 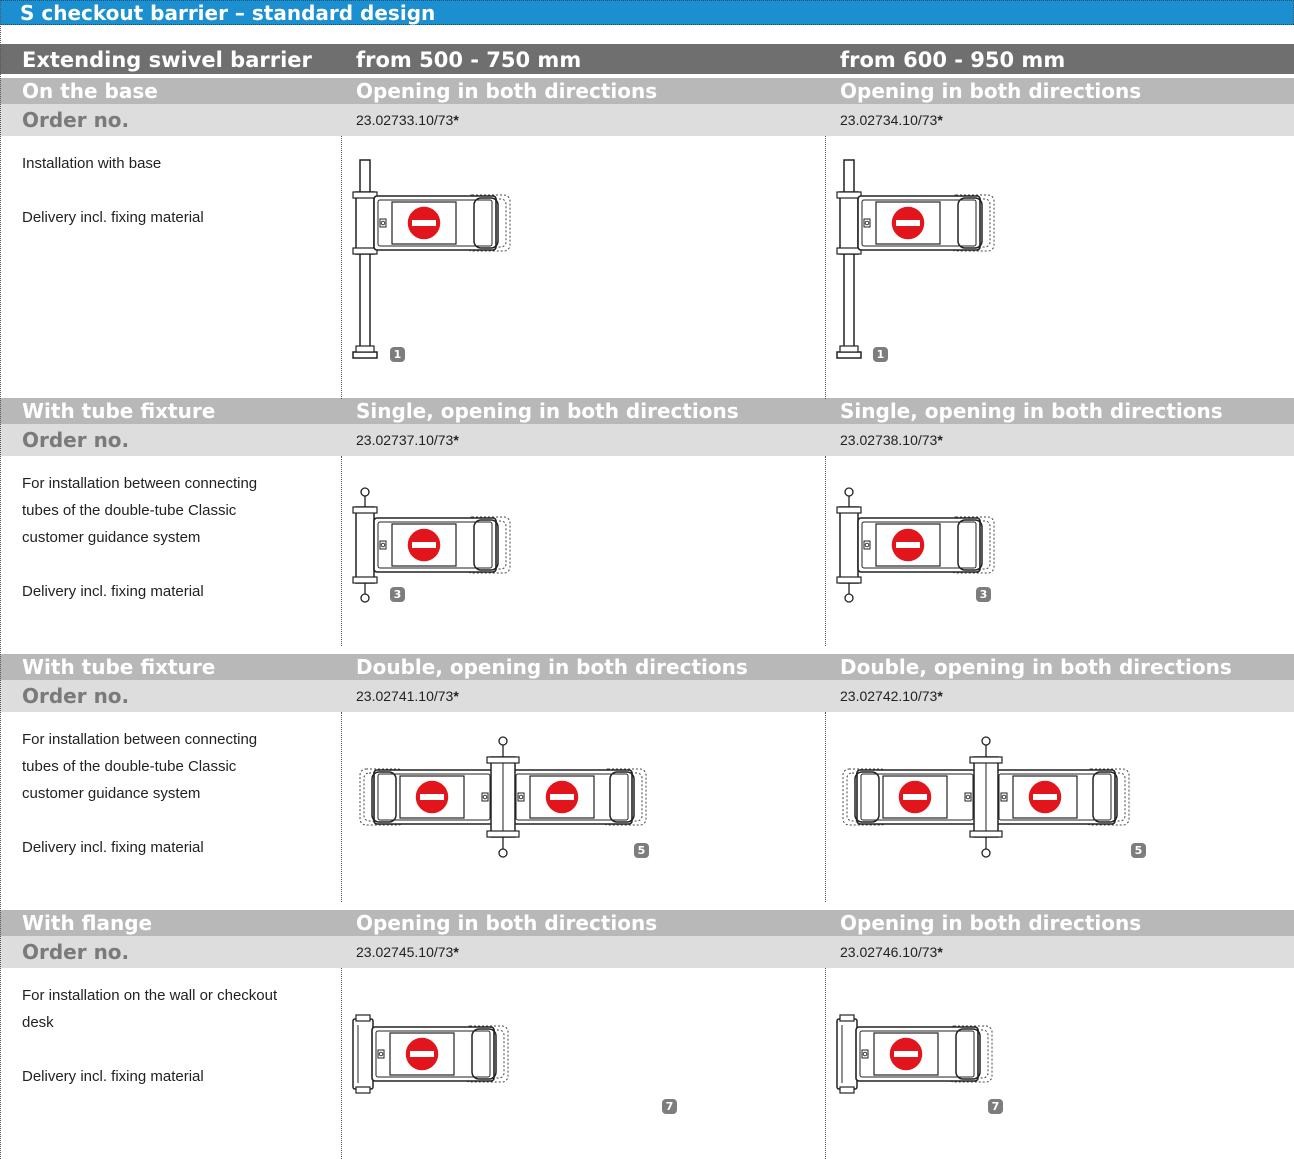 What do you see at coordinates (547, 411) in the screenshot?
I see `opening-col2-label: Single, opening in both directions` at bounding box center [547, 411].